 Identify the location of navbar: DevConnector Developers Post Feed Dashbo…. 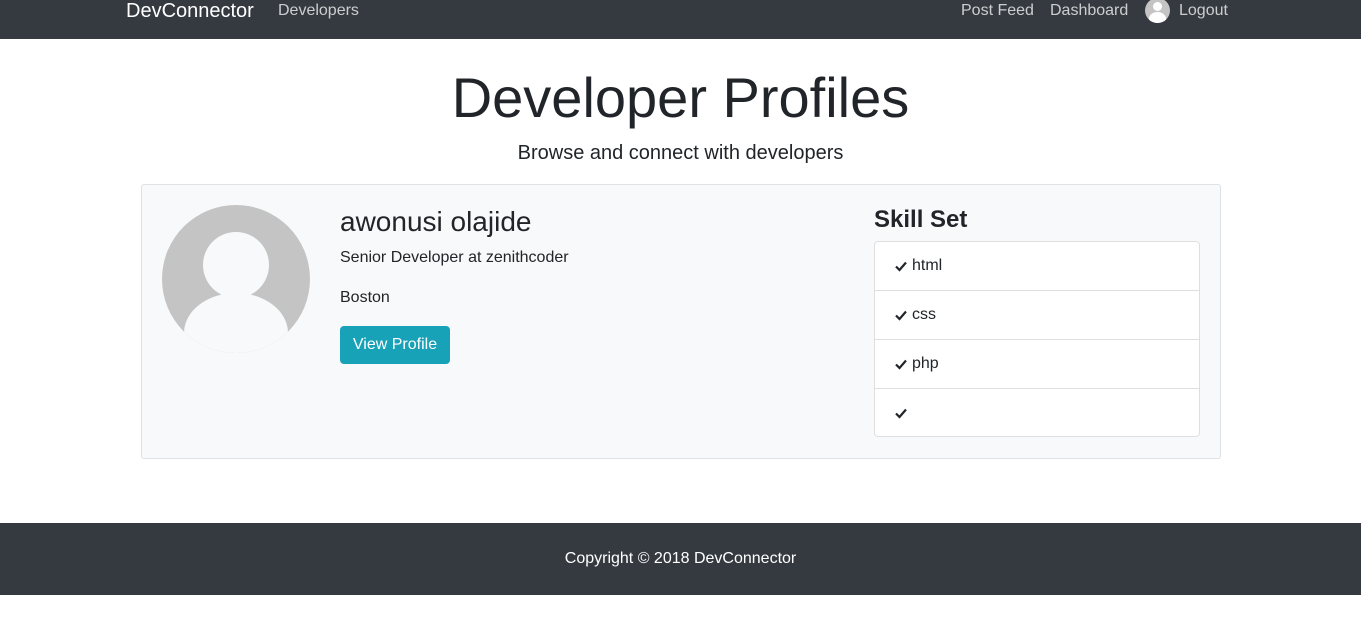
(680, 19).